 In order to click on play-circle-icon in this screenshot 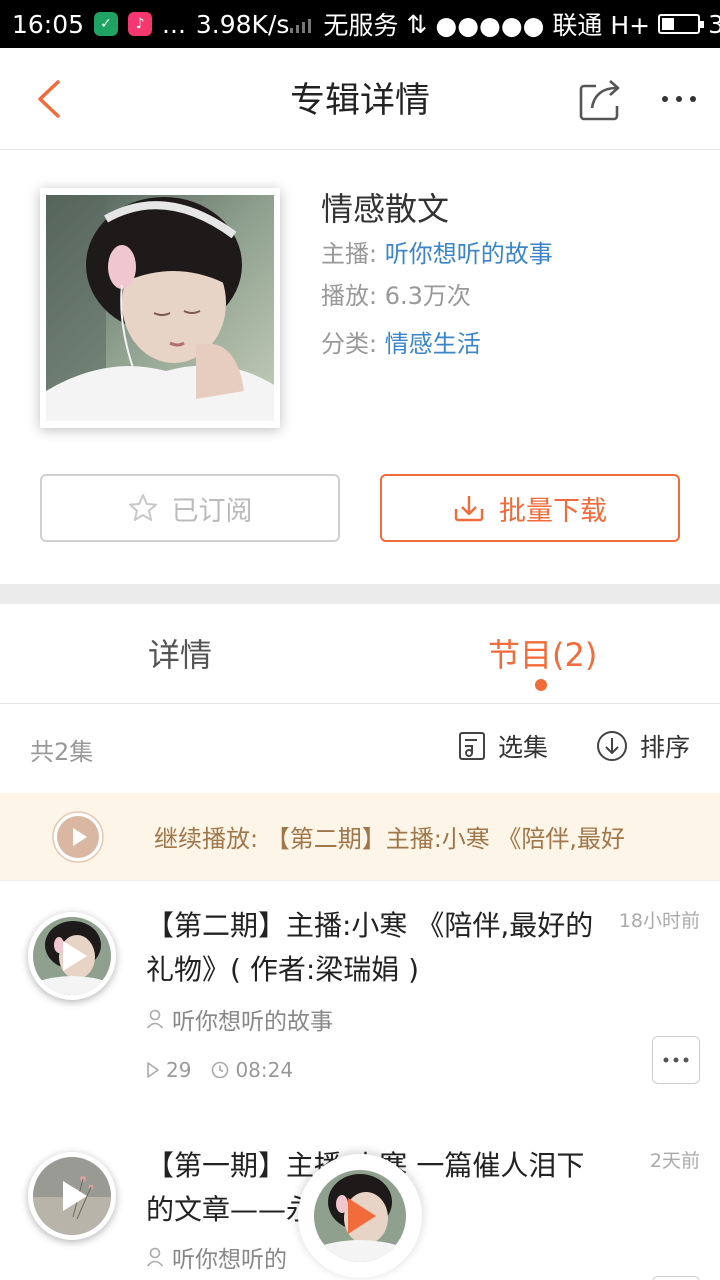, I will do `click(78, 837)`.